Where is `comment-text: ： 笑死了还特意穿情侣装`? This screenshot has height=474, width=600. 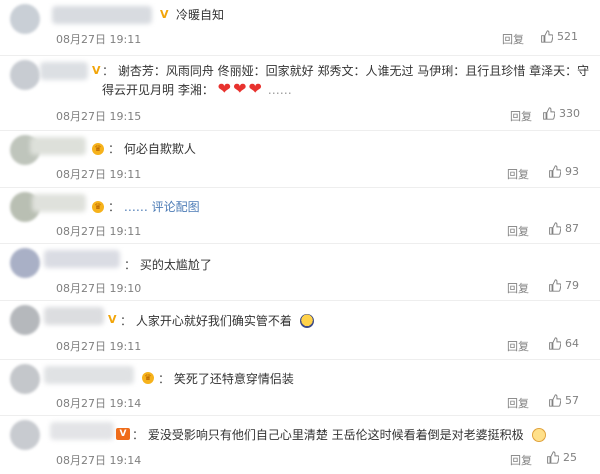
comment-text: ： 笑死了还特意穿情侣装 is located at coordinates (226, 379).